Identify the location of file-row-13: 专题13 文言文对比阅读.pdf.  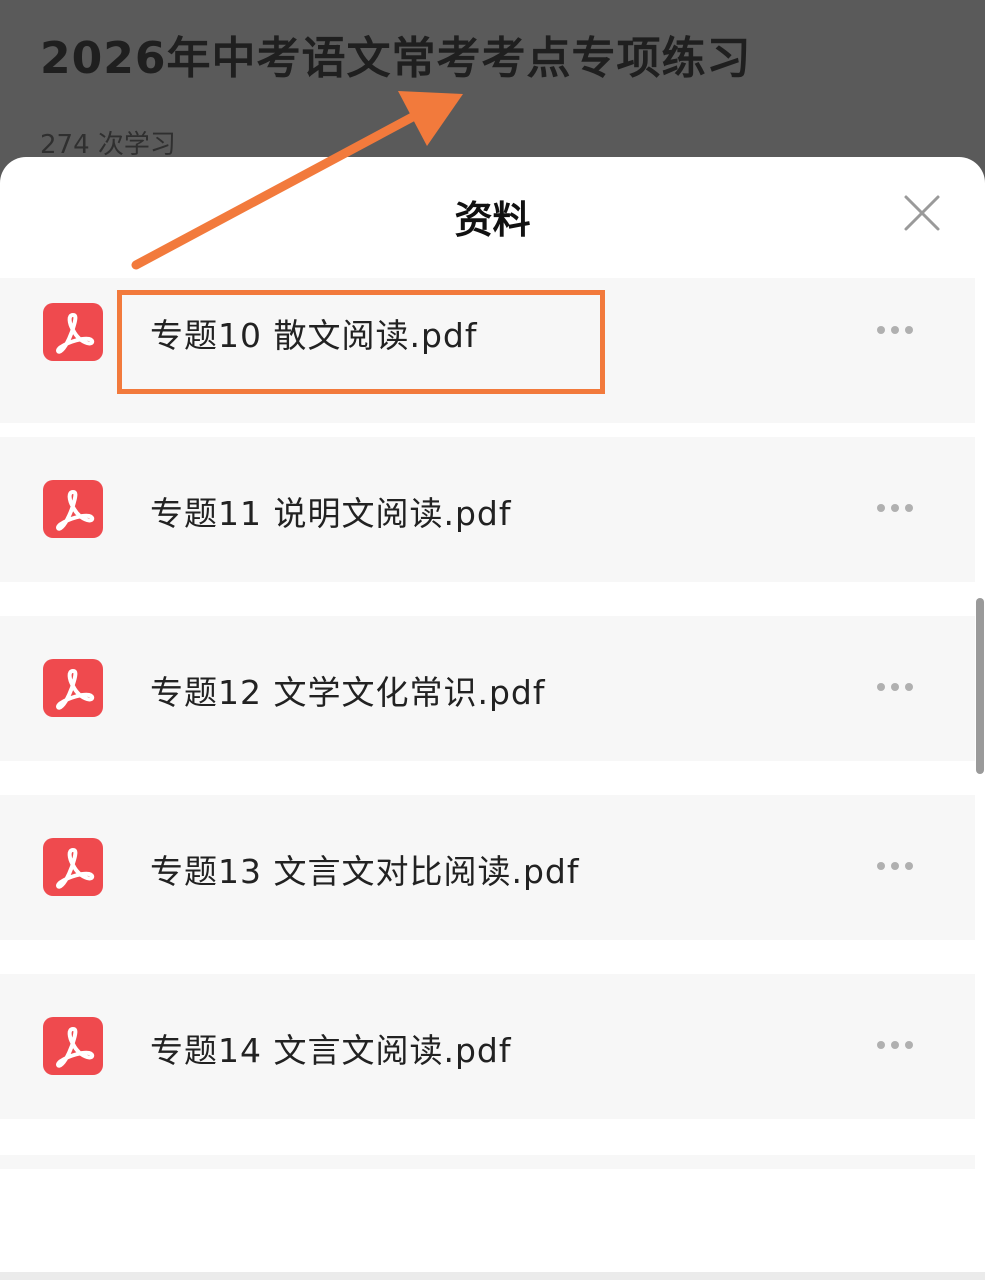
(487, 867).